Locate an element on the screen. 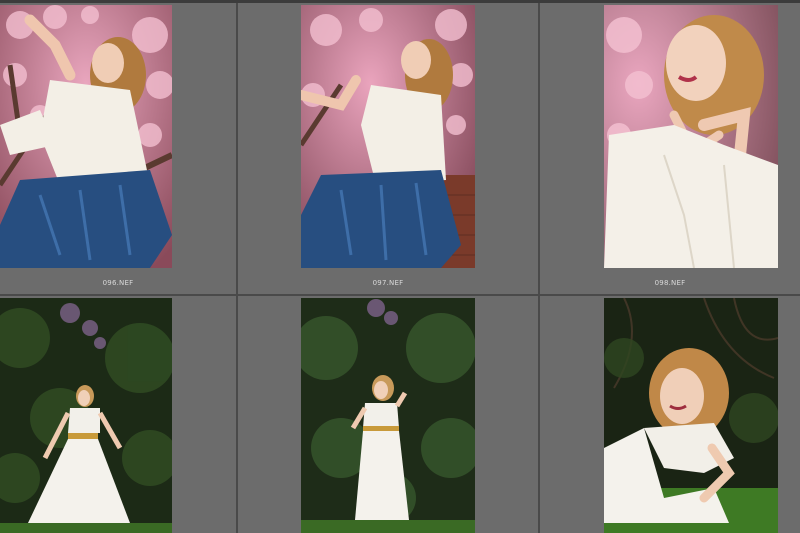  filename-097: 097.NEF is located at coordinates (388, 283).